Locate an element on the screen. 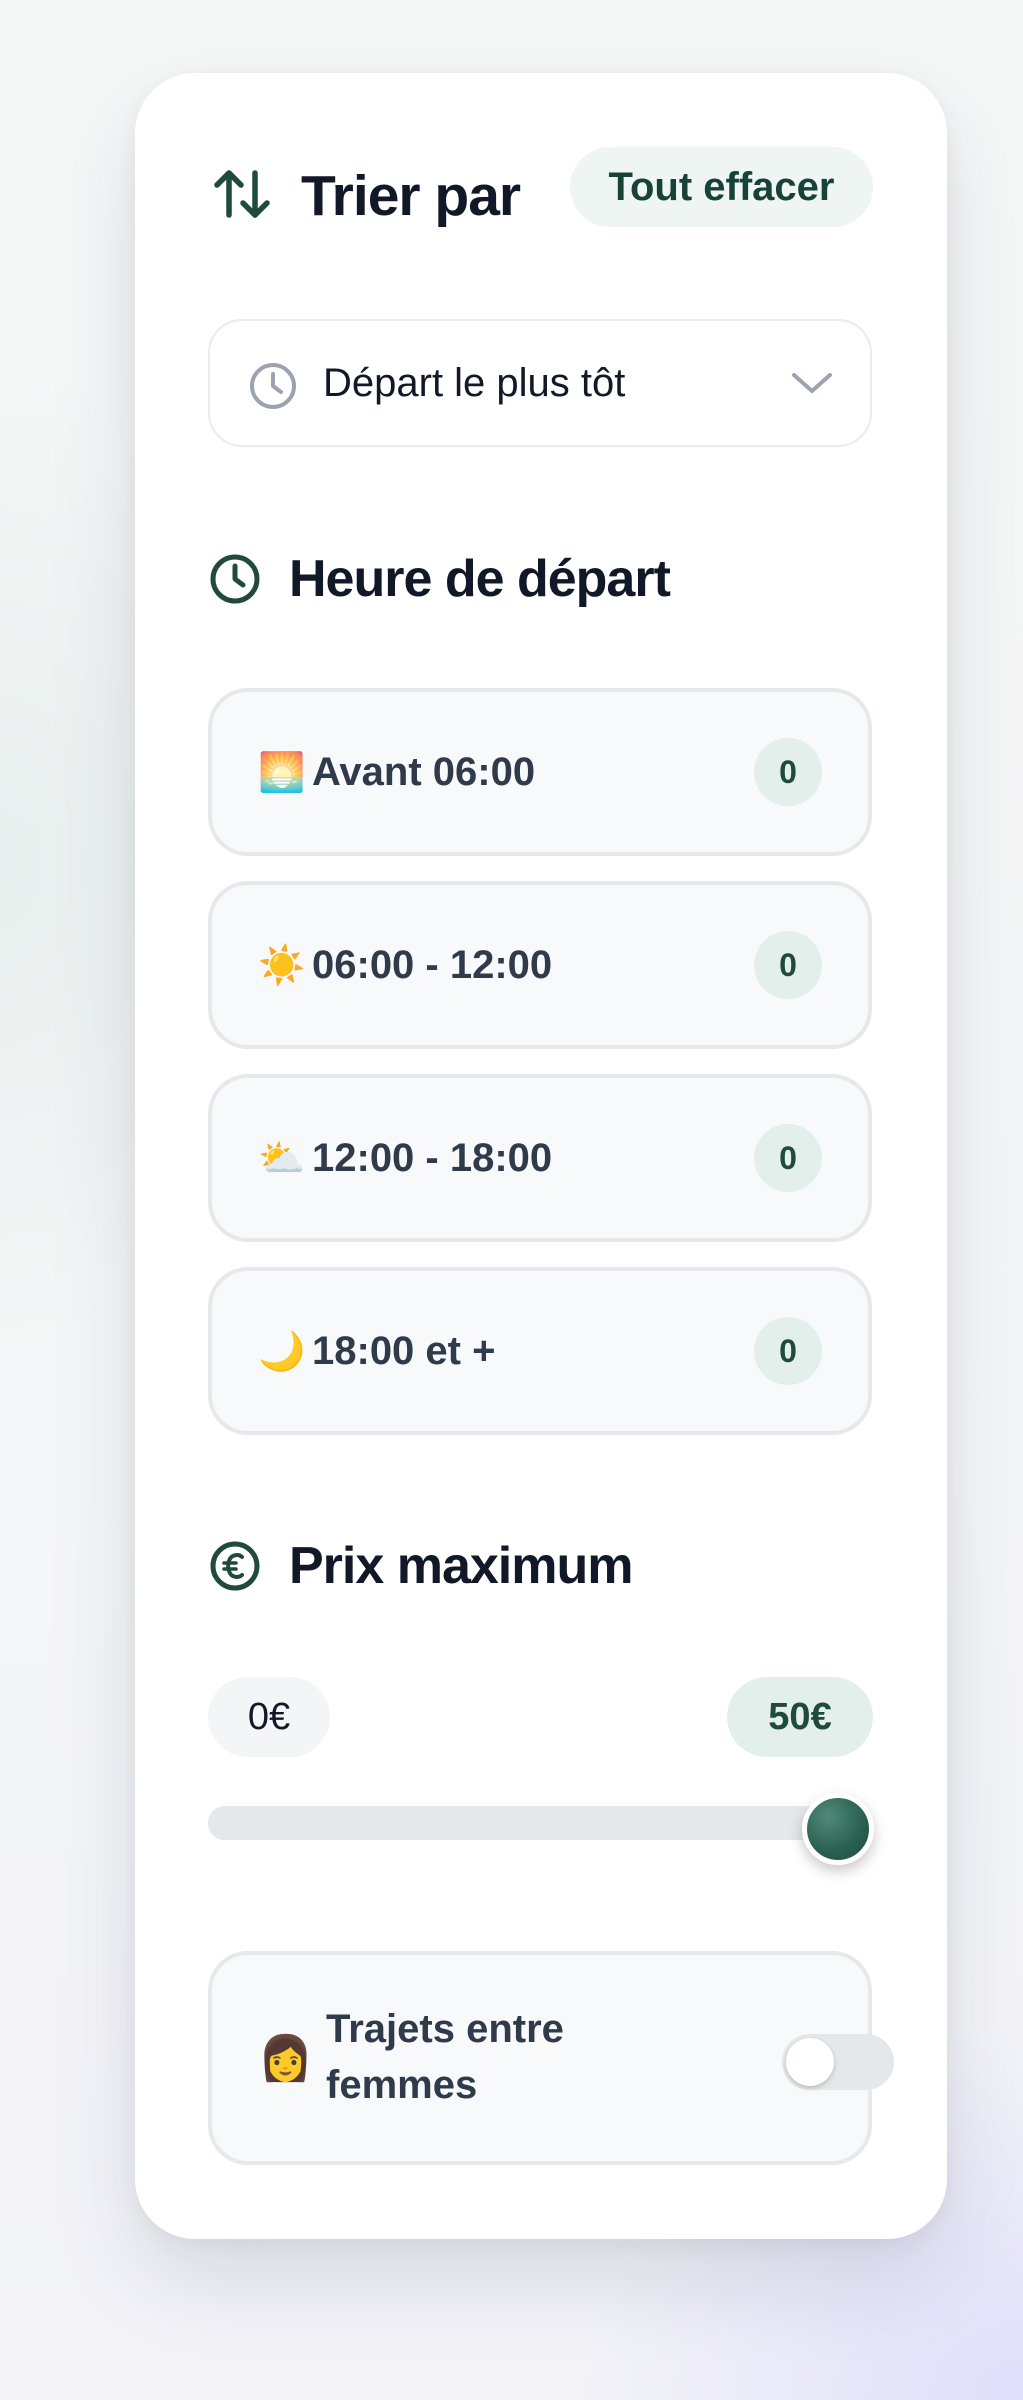 The width and height of the screenshot is (1023, 2400). moon-icon: 🌙 is located at coordinates (282, 1351).